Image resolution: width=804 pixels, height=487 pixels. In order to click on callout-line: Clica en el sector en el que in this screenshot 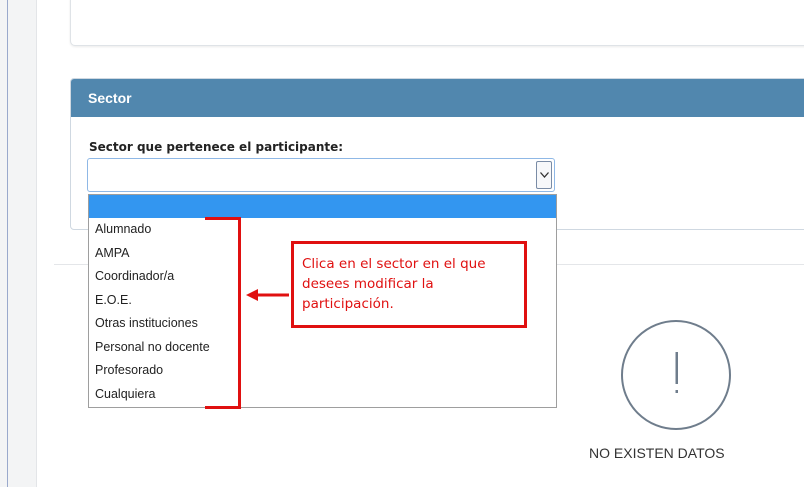, I will do `click(394, 264)`.